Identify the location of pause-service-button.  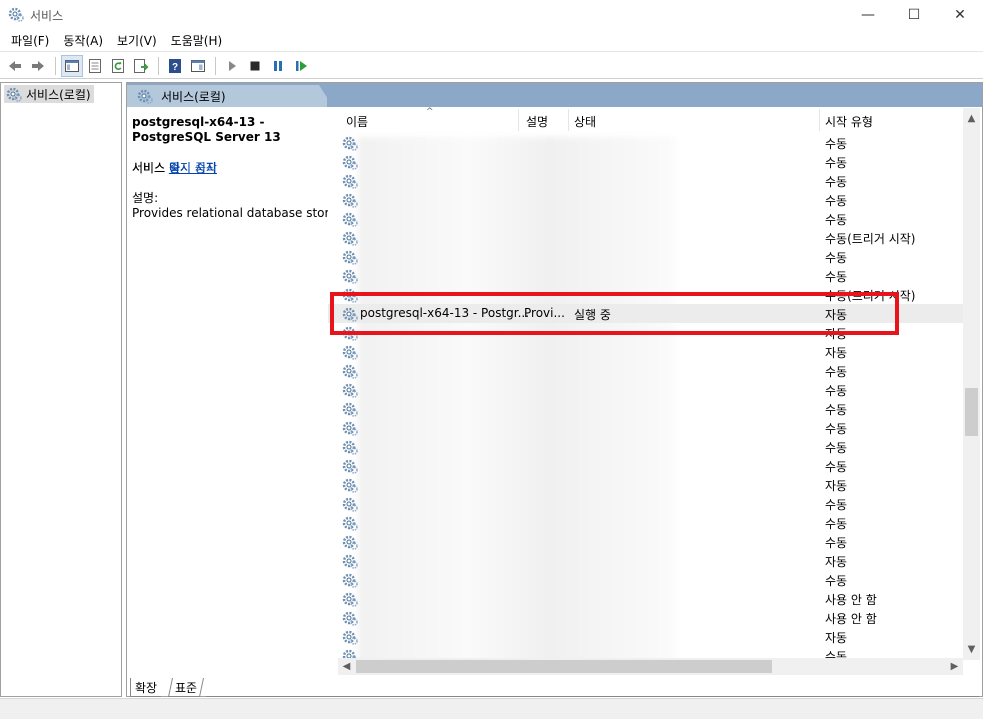
(278, 66).